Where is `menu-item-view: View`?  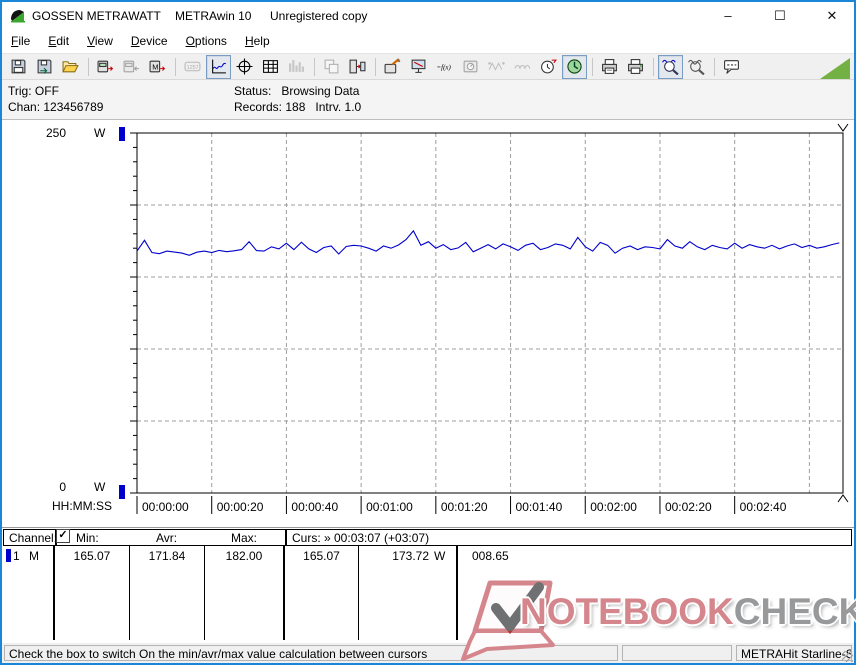
menu-item-view: View is located at coordinates (100, 41).